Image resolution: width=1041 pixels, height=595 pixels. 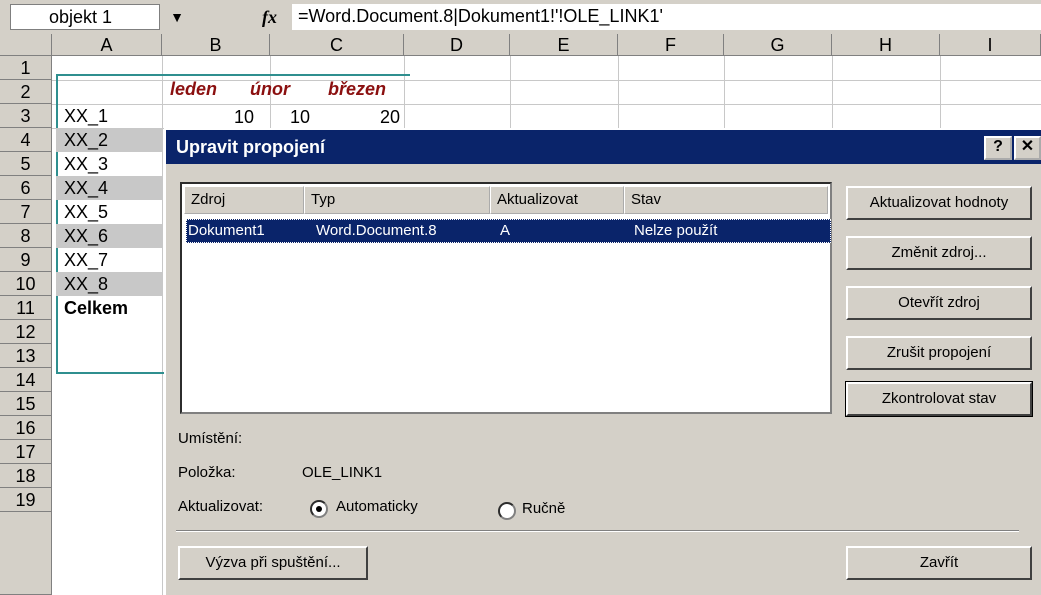 I want to click on cell-label: XX_2, so click(x=109, y=140).